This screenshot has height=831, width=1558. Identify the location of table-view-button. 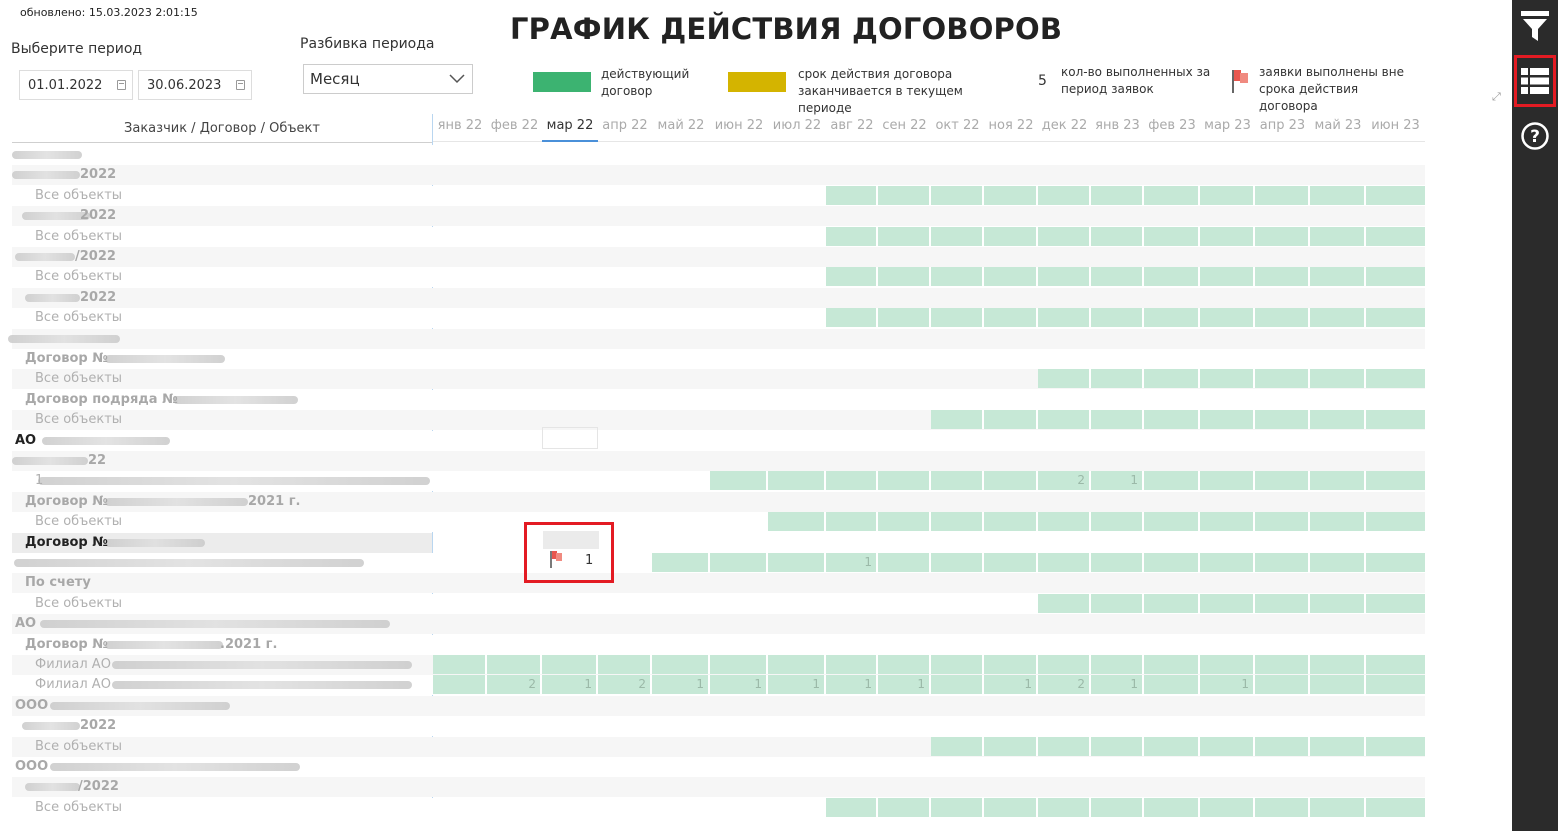
(1535, 81).